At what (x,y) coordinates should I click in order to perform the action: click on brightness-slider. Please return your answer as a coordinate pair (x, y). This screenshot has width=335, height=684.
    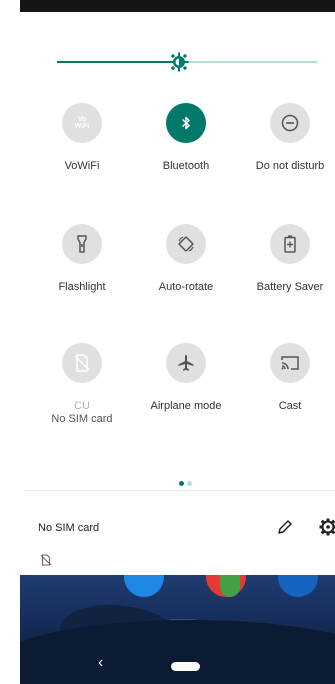
    Looking at the image, I should click on (187, 62).